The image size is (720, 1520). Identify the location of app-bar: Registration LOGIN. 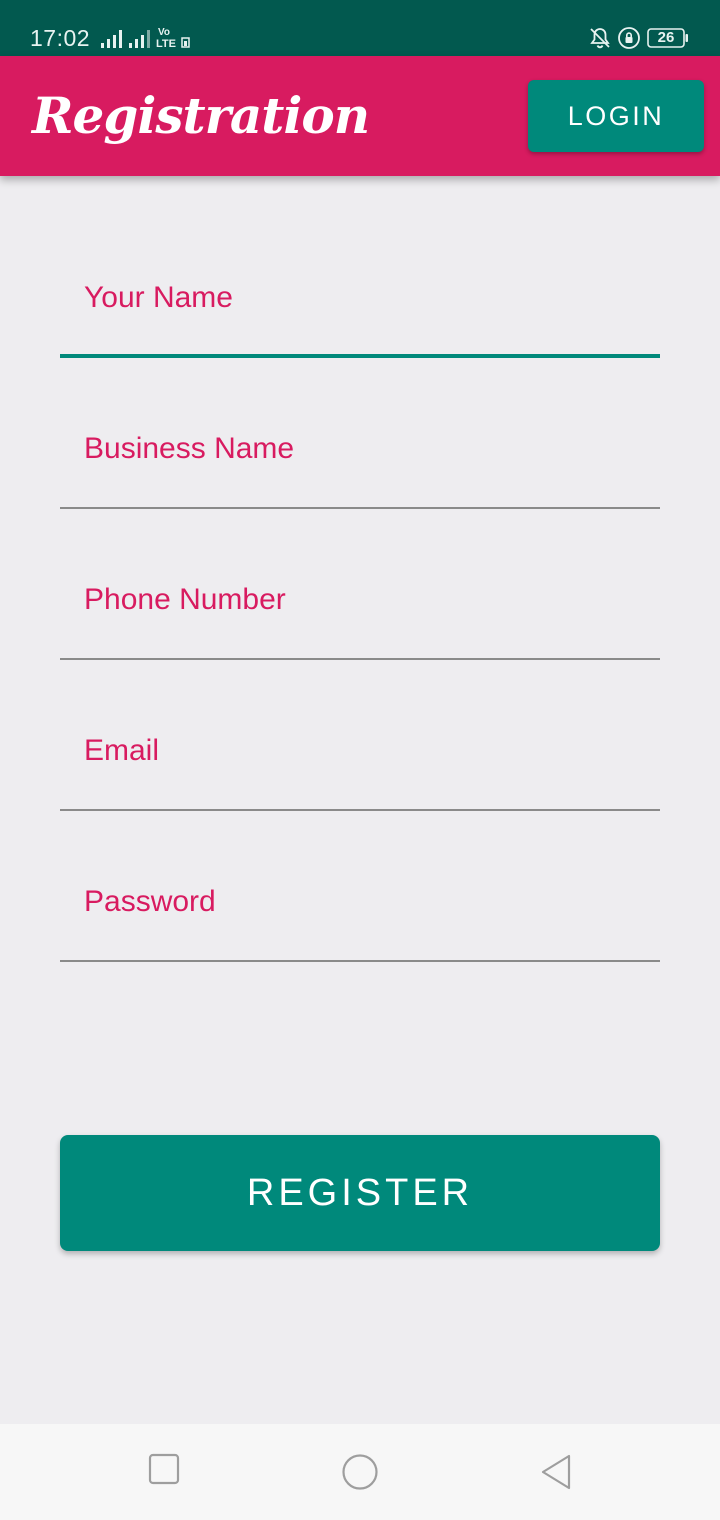
(360, 116).